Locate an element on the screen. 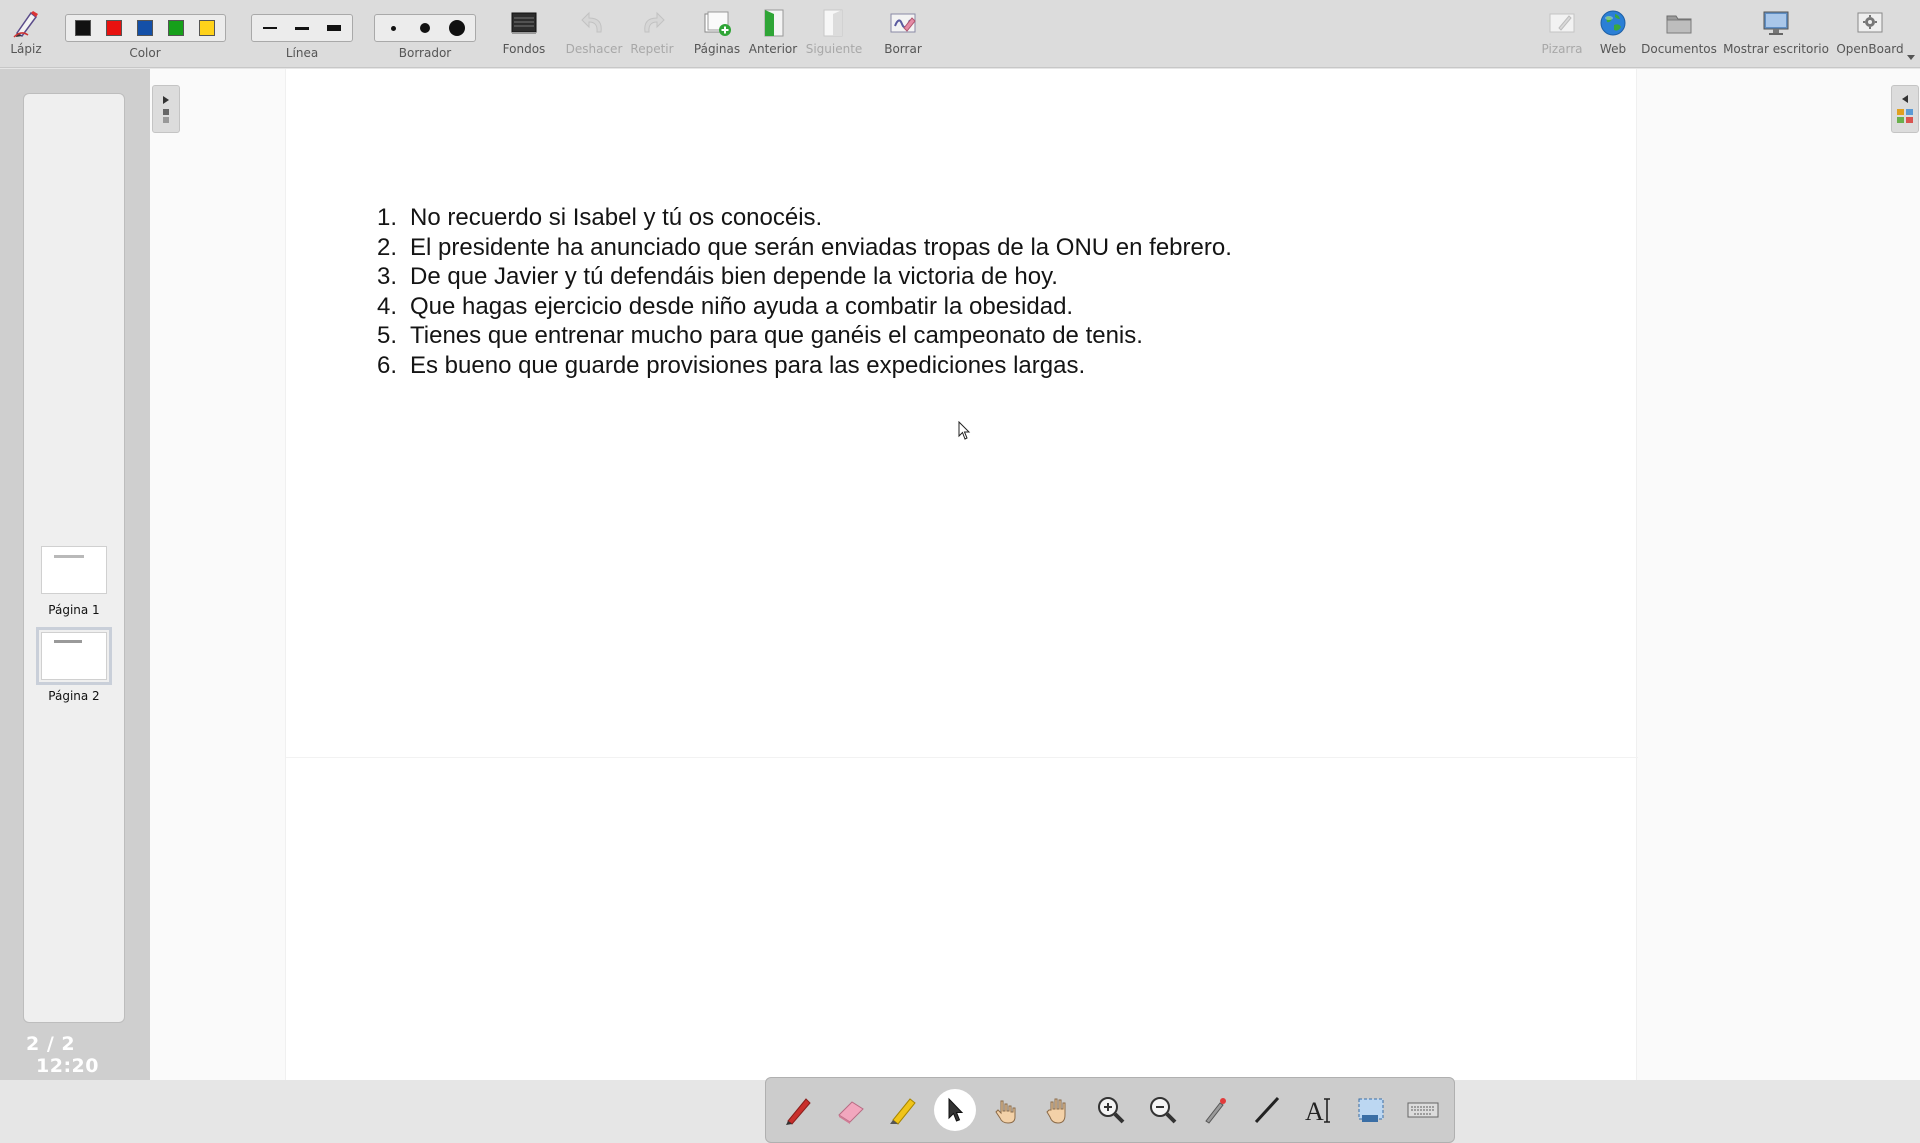  pen-icon is located at coordinates (798, 1111).